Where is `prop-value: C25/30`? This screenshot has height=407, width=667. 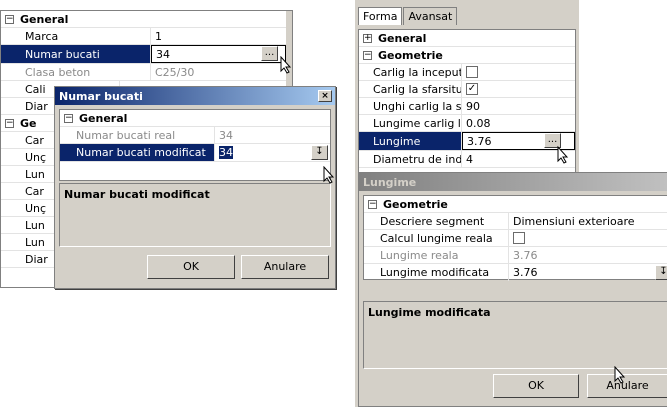
prop-value: C25/30 is located at coordinates (175, 72).